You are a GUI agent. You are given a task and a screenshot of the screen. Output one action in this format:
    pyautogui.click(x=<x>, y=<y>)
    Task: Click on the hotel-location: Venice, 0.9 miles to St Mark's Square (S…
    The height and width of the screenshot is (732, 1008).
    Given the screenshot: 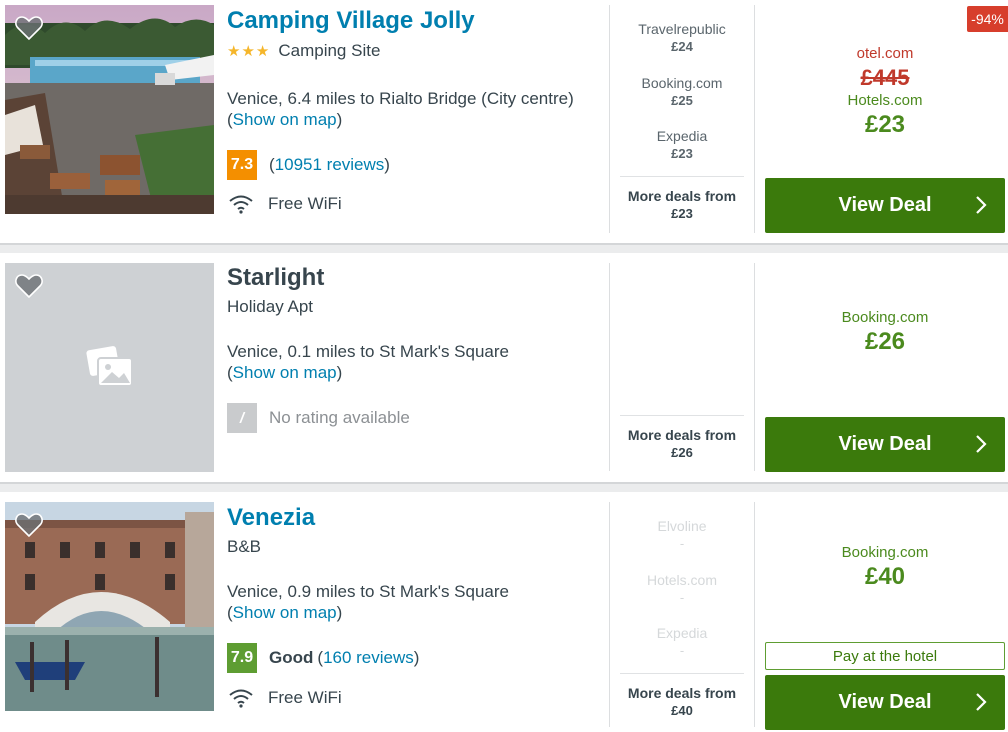 What is the action you would take?
    pyautogui.click(x=368, y=602)
    